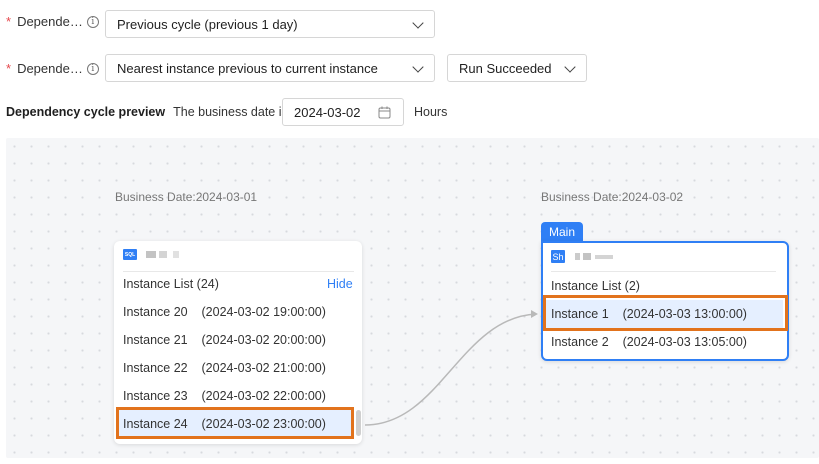 This screenshot has width=819, height=464. Describe the element at coordinates (234, 312) in the screenshot. I see `instance-item: Instance 20 (2024-03-02 19:00:00)` at that location.